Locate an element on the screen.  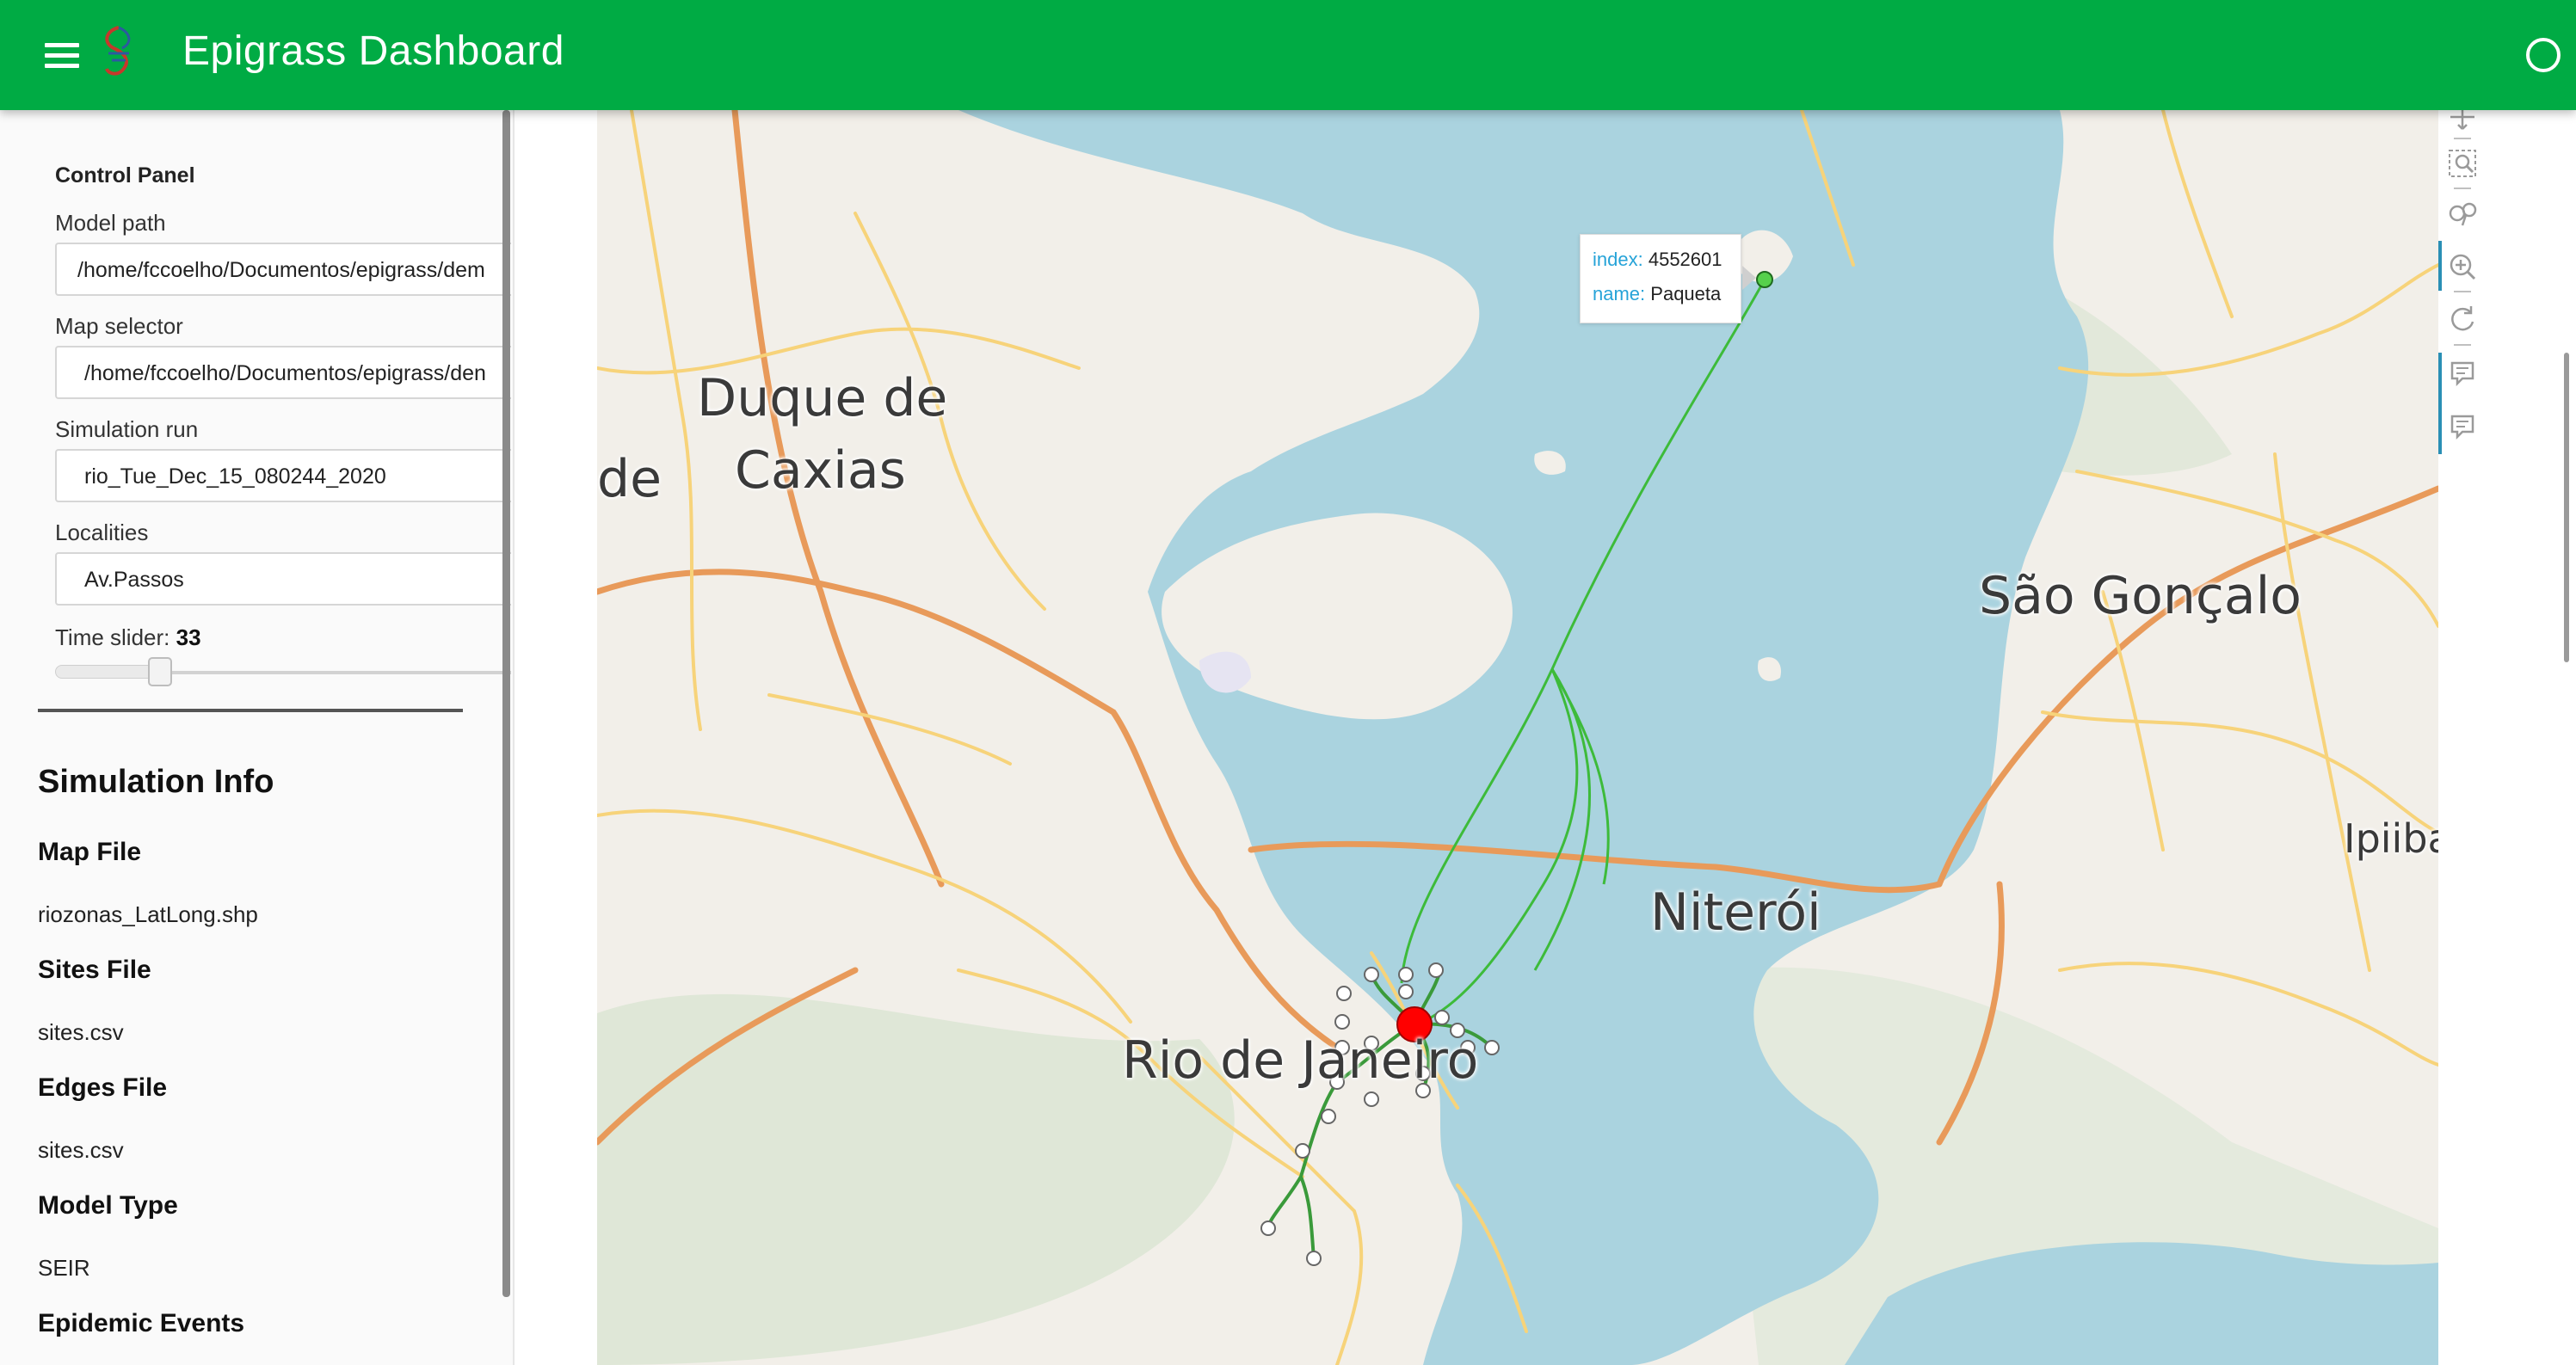
tooltip-name-key: name: is located at coordinates (1620, 293).